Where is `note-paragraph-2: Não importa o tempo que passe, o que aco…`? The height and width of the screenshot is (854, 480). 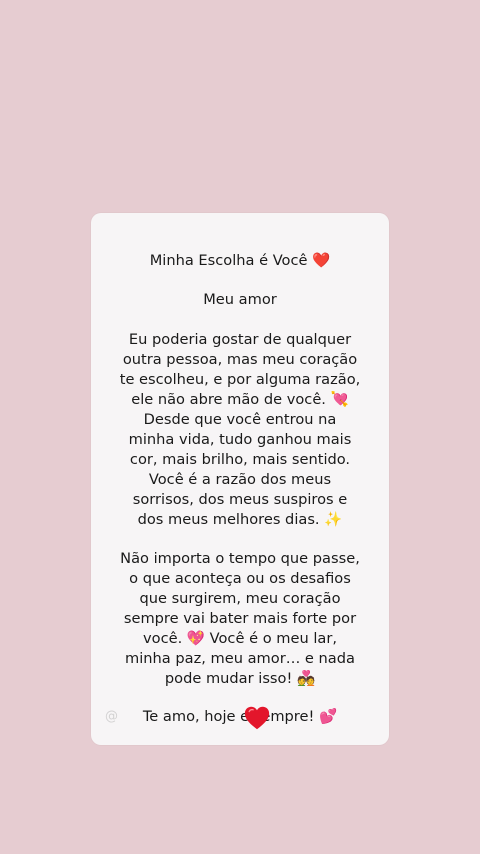 note-paragraph-2: Não importa o tempo que passe, o que aco… is located at coordinates (240, 618).